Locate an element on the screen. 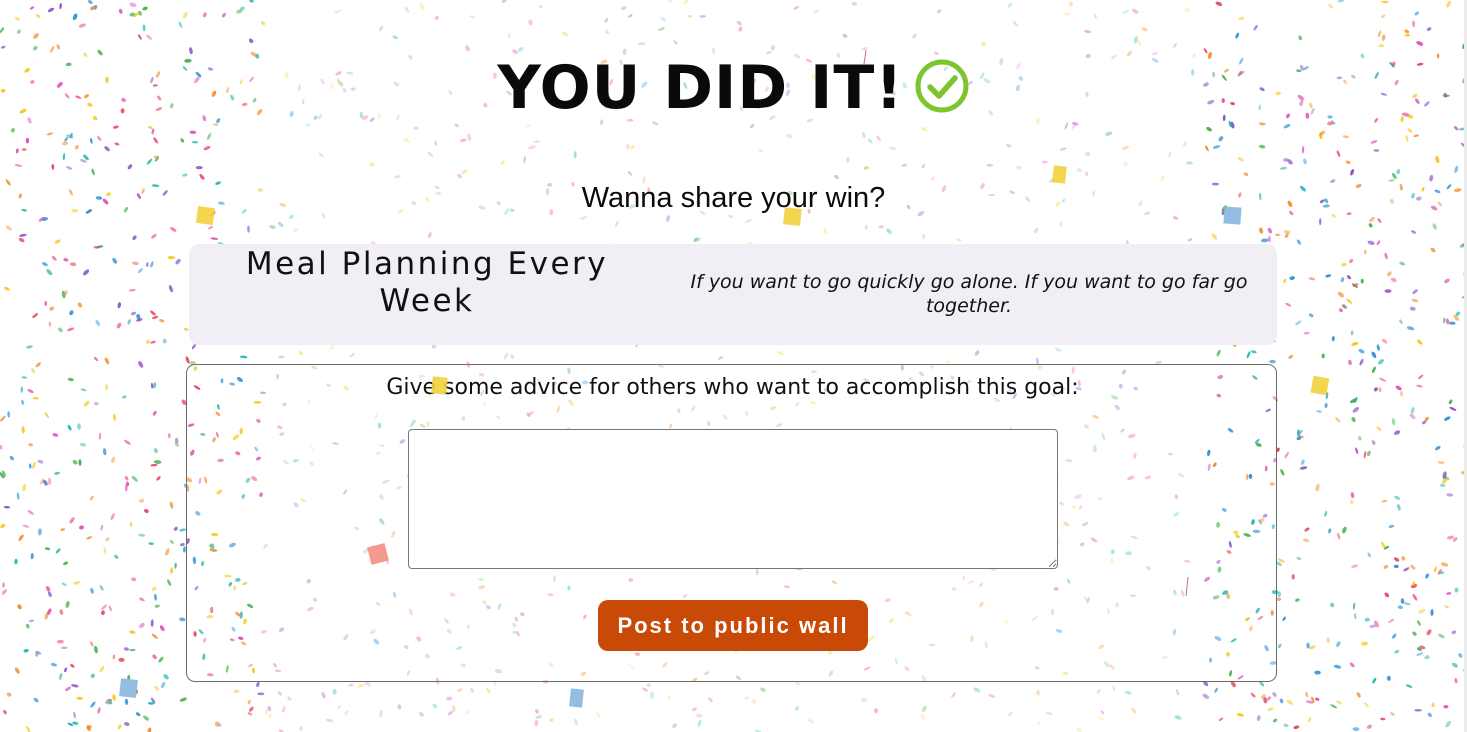  advice-textarea is located at coordinates (733, 499).